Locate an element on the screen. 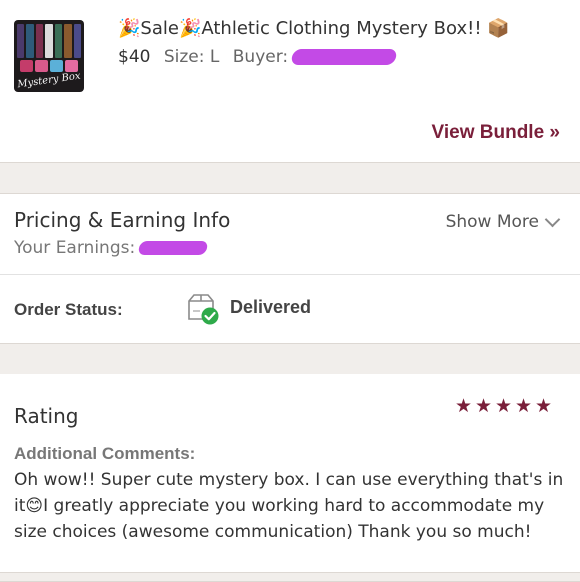 This screenshot has height=582, width=580. listing-size: Size: L is located at coordinates (191, 57).